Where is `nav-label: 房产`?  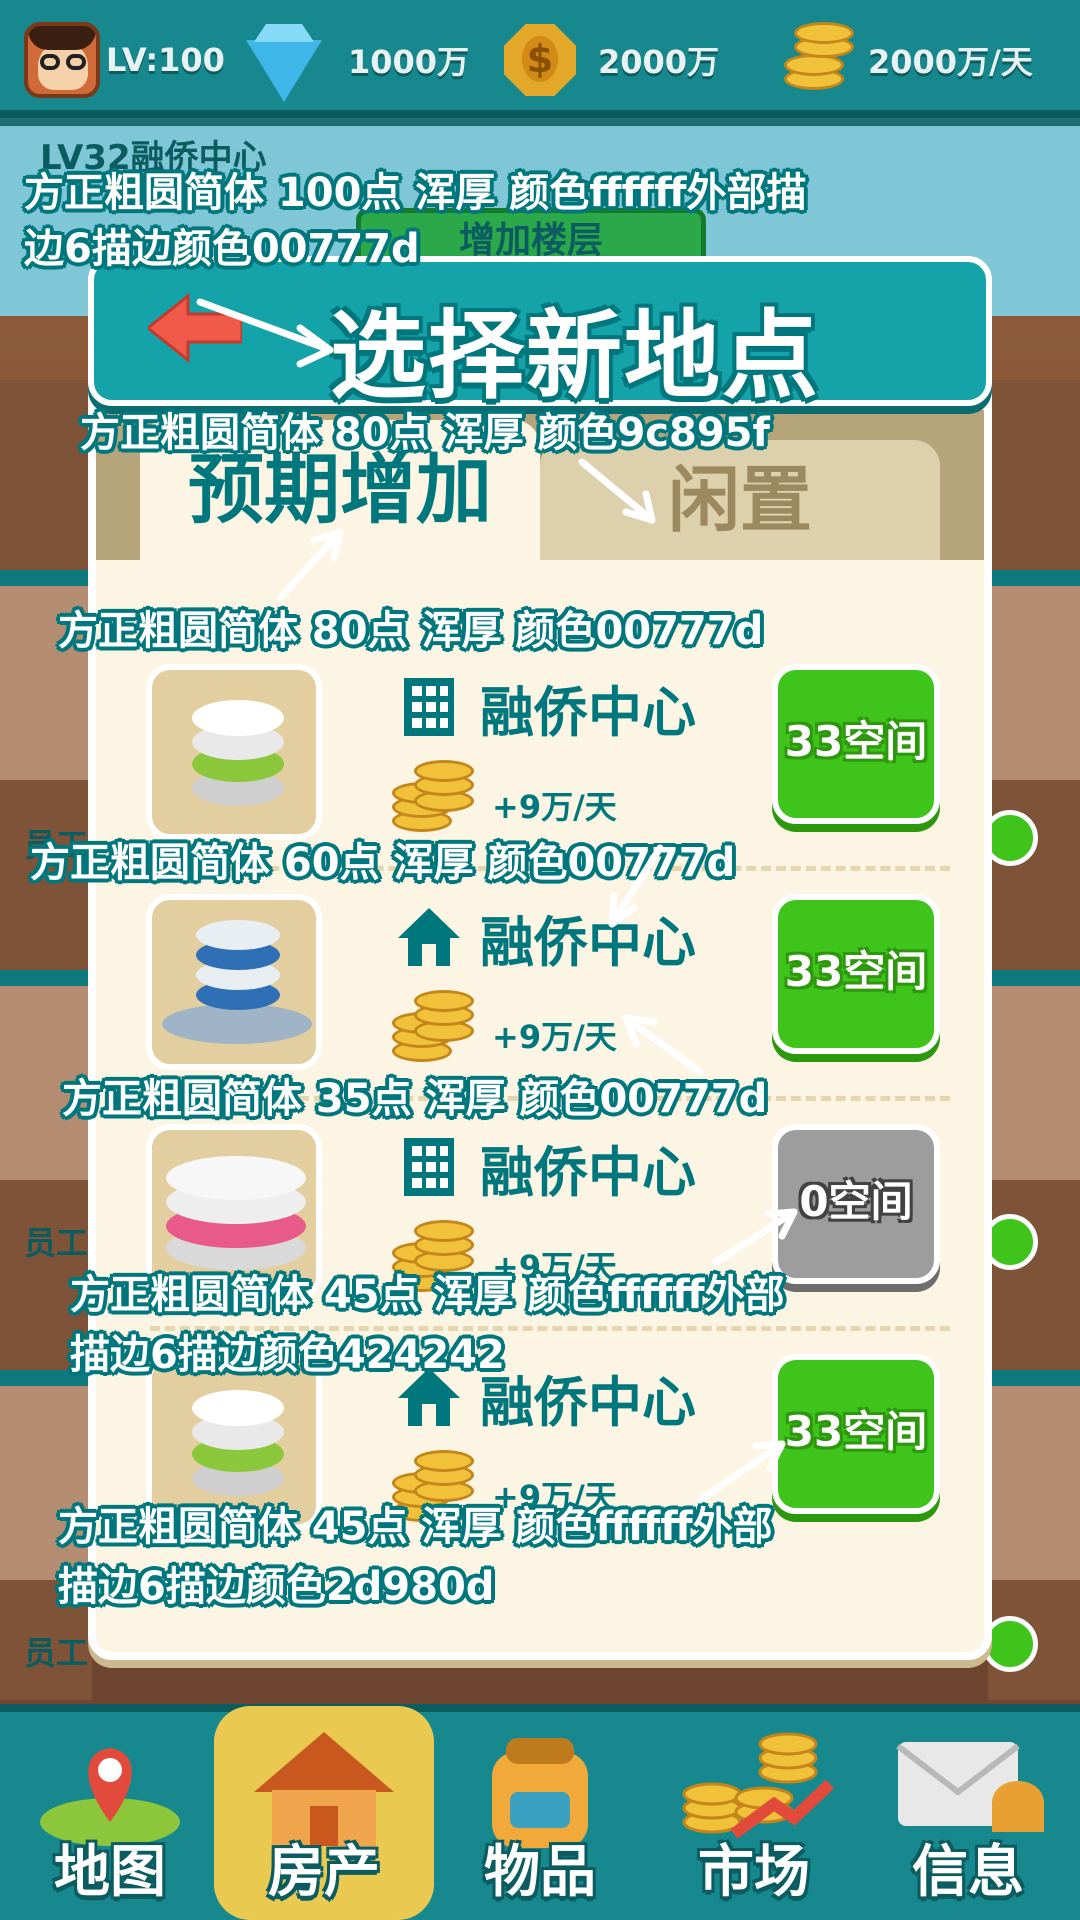 nav-label: 房产 is located at coordinates (324, 1872).